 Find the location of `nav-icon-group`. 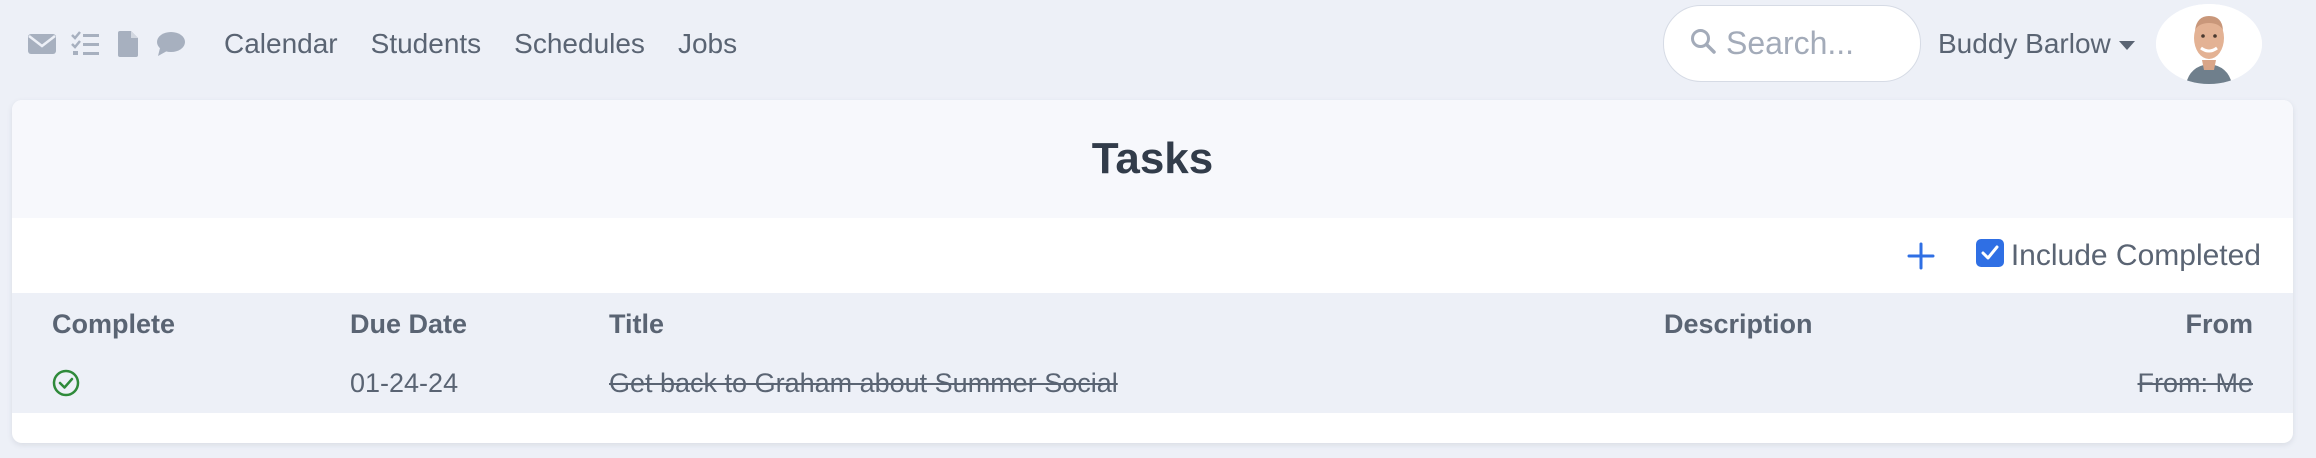

nav-icon-group is located at coordinates (112, 44).